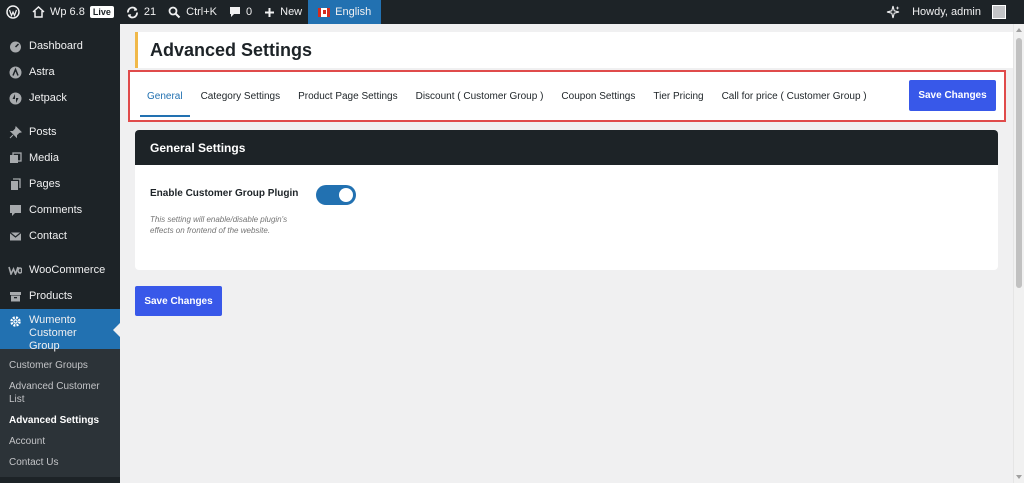 This screenshot has height=483, width=1024. I want to click on toggle-knob, so click(346, 195).